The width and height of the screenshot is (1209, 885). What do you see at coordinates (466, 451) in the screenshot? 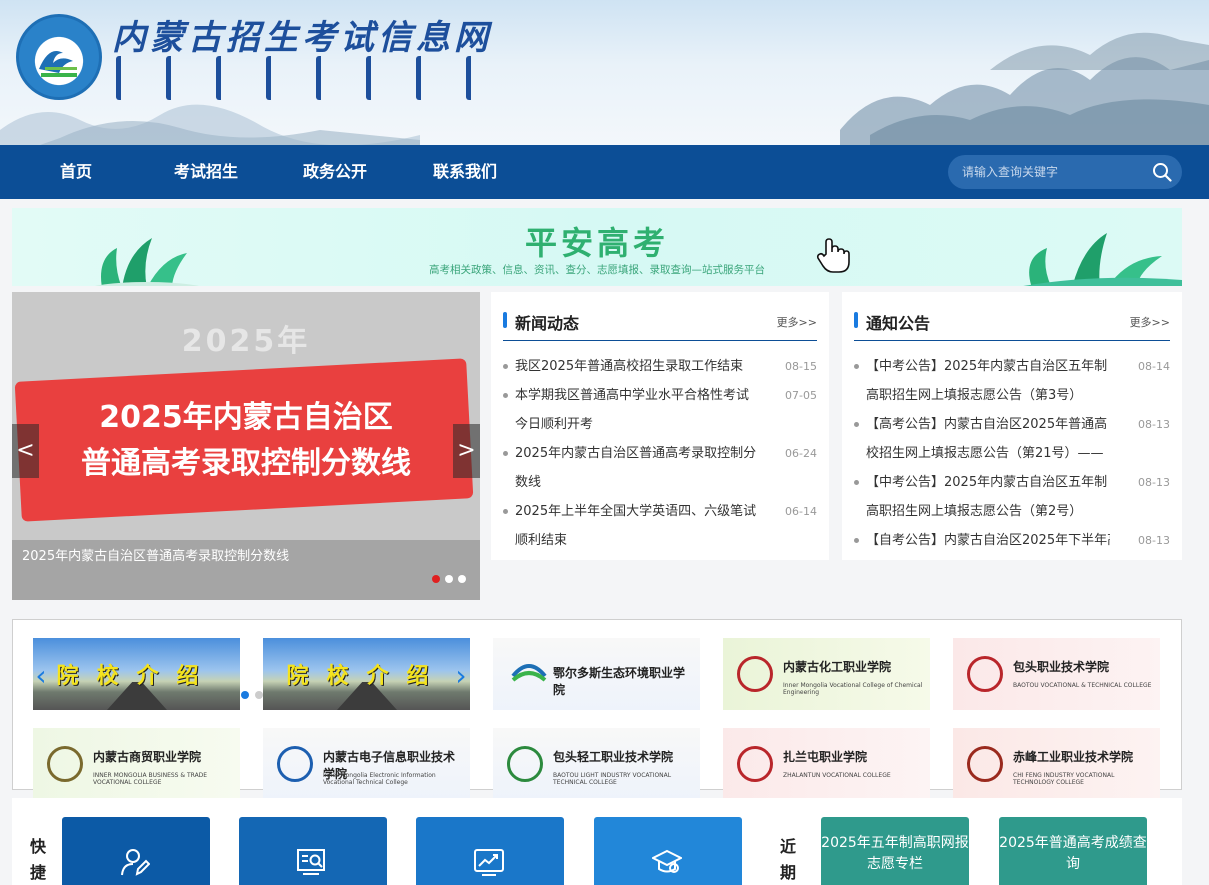
I see `carousel-next-button: >` at bounding box center [466, 451].